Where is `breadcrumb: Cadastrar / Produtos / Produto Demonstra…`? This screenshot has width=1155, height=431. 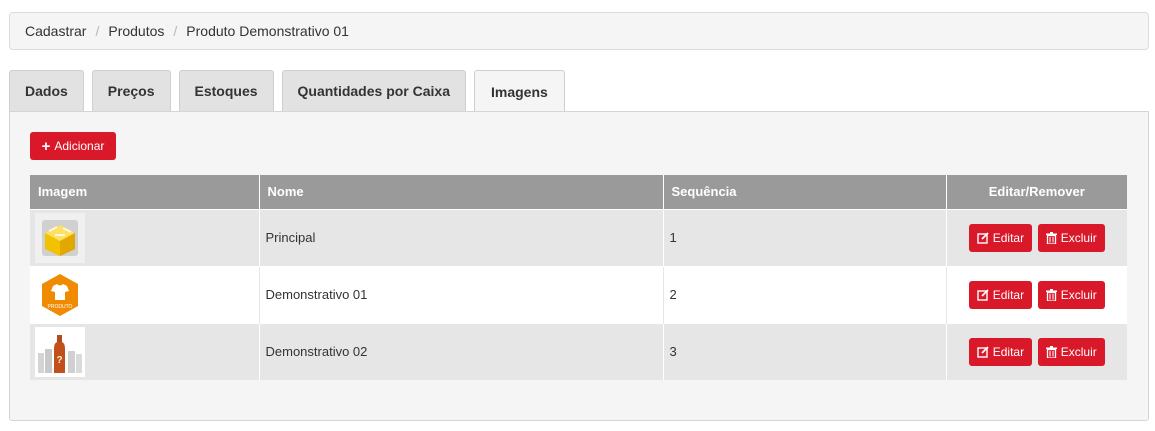 breadcrumb: Cadastrar / Produtos / Produto Demonstra… is located at coordinates (579, 31).